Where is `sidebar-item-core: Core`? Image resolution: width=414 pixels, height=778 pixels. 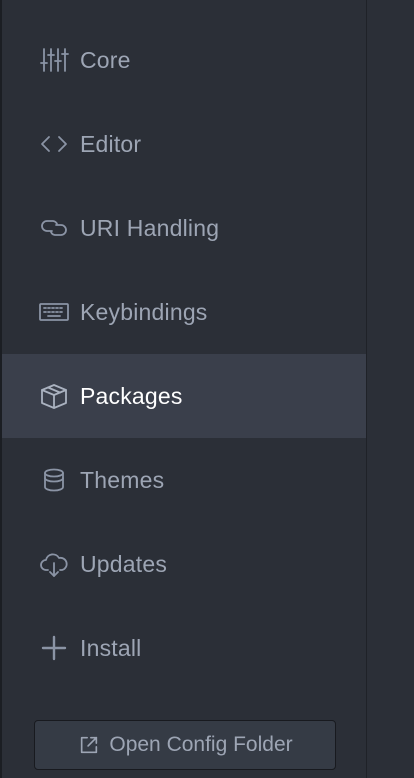
sidebar-item-core: Core is located at coordinates (184, 60).